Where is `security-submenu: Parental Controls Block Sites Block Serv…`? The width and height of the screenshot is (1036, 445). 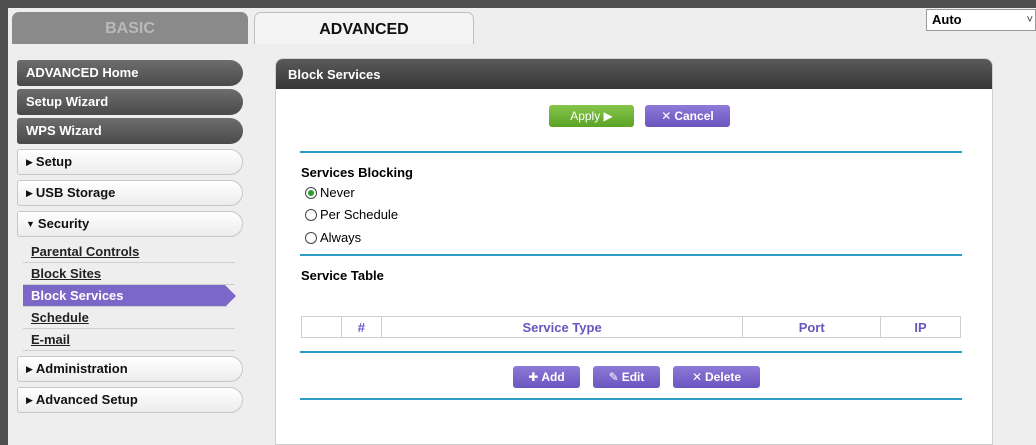 security-submenu: Parental Controls Block Sites Block Serv… is located at coordinates (130, 296).